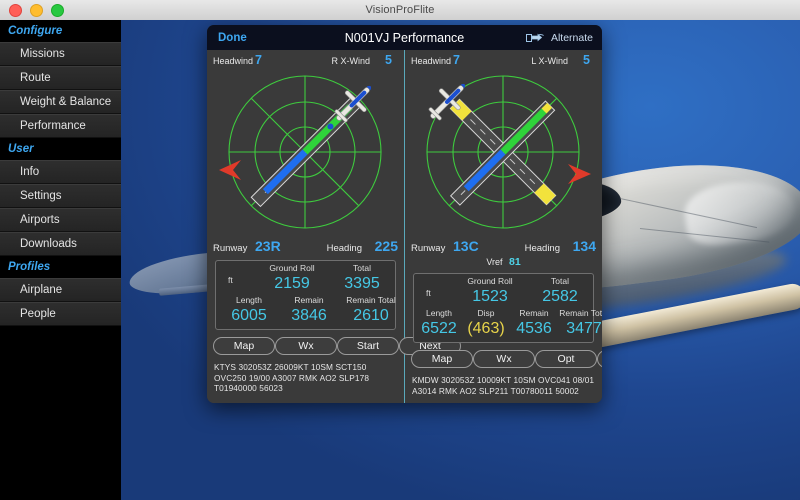 The width and height of the screenshot is (800, 500). I want to click on length-cell: Length 6005, so click(249, 309).